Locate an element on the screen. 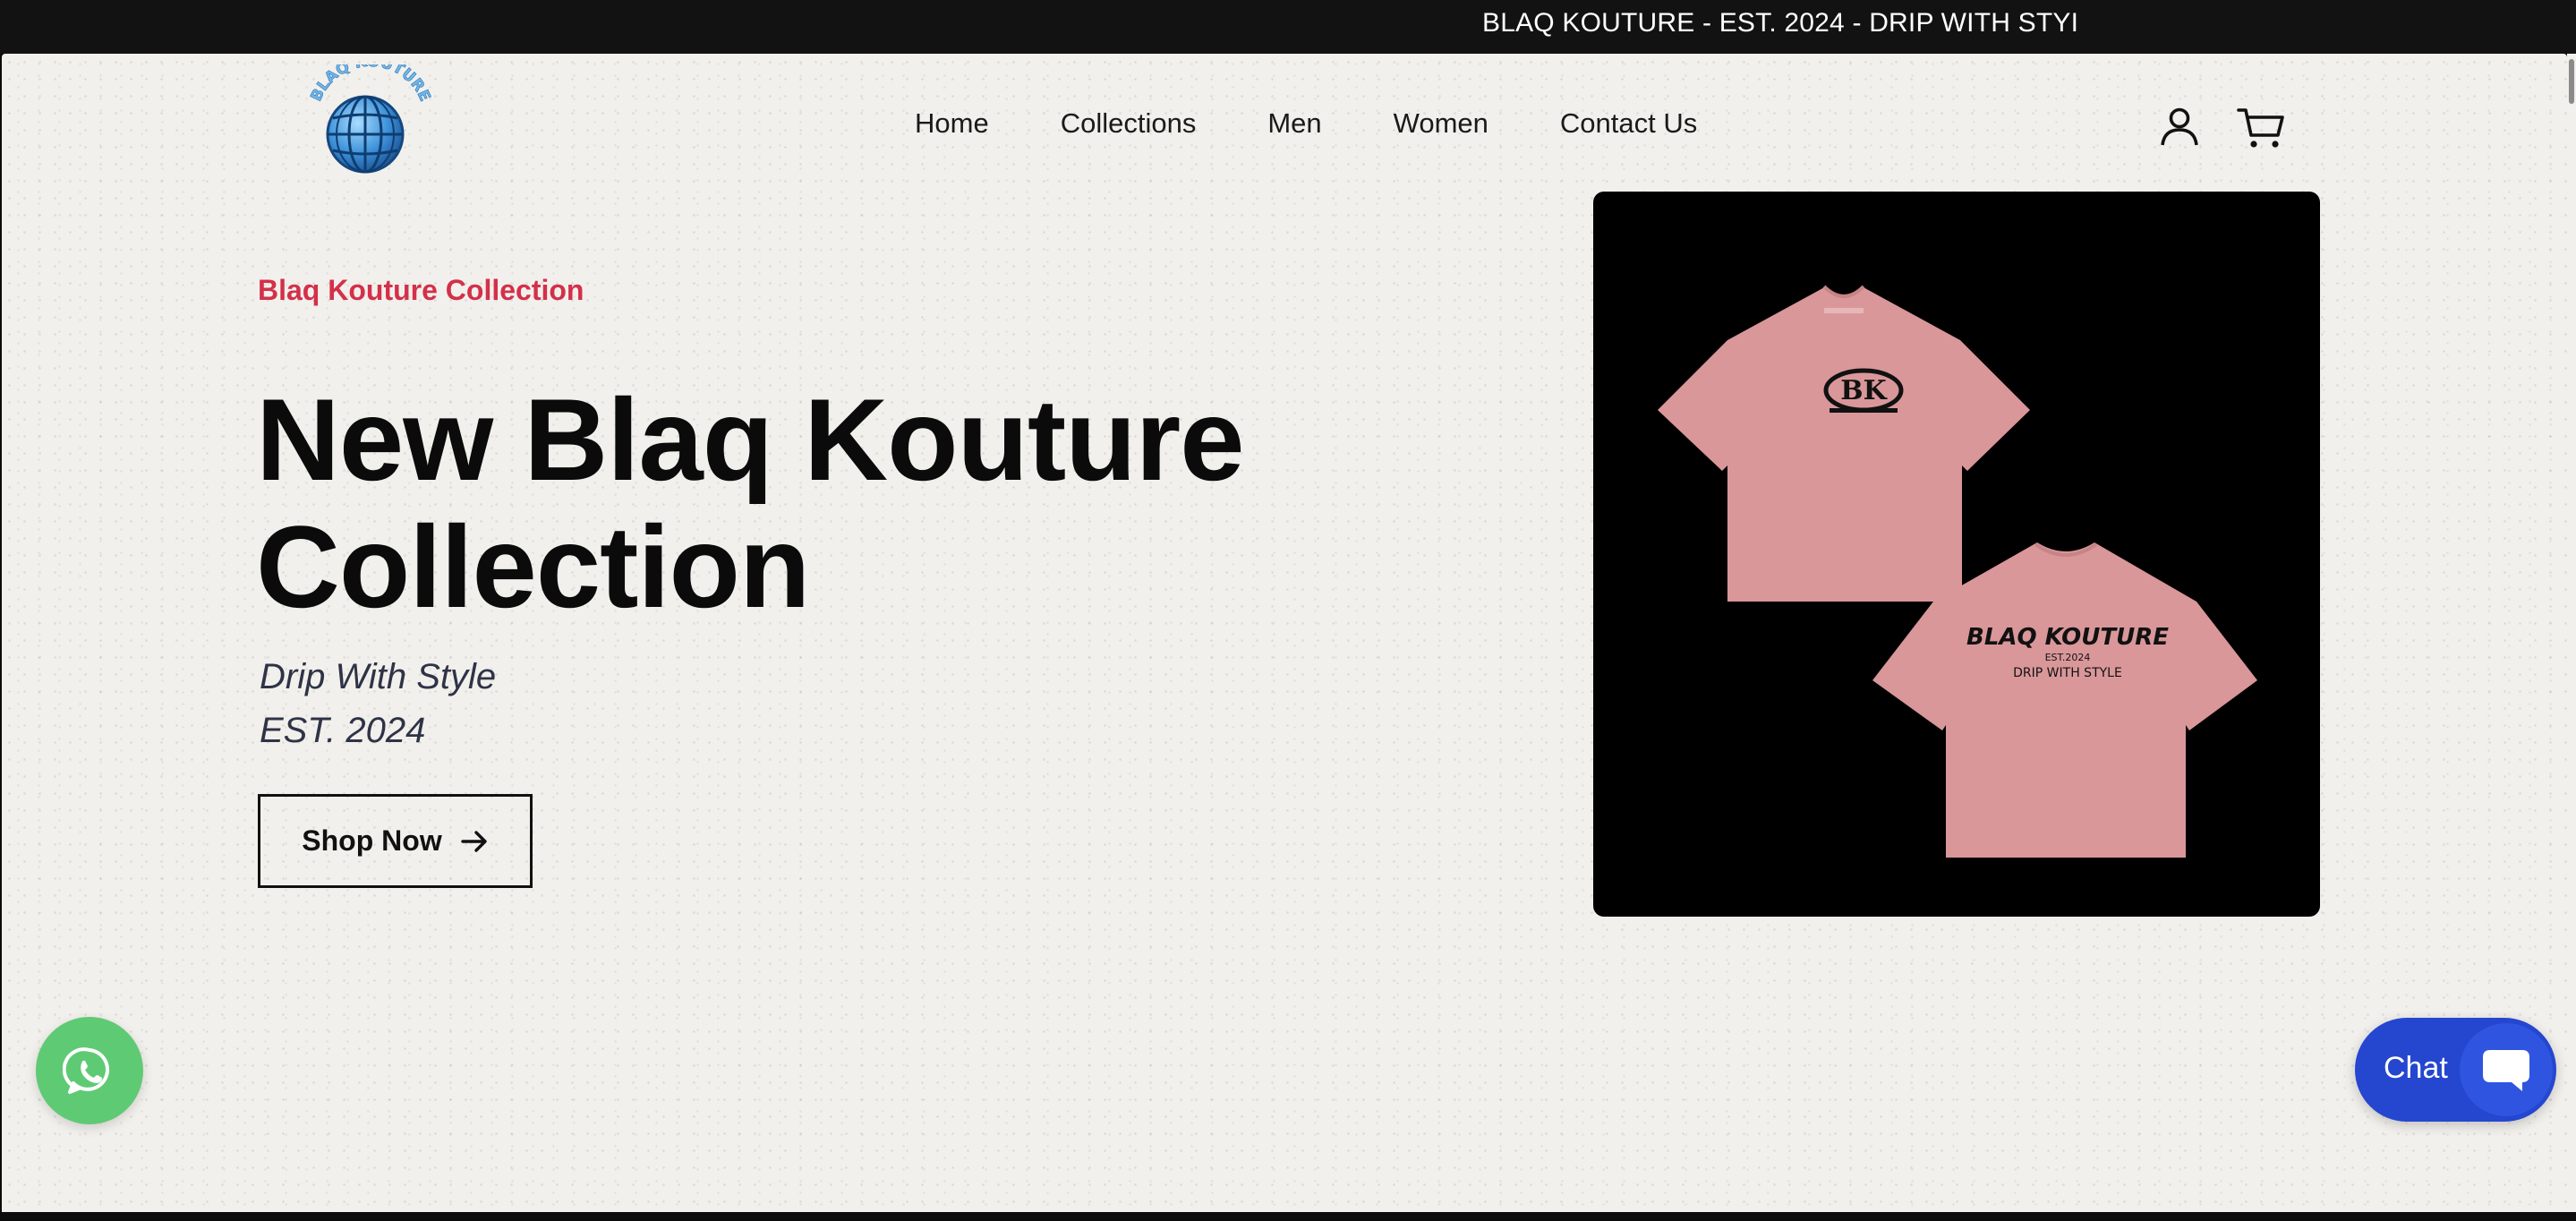 The image size is (2576, 1221). hero-headline: New Blaq Kouture Collection is located at coordinates (793, 503).